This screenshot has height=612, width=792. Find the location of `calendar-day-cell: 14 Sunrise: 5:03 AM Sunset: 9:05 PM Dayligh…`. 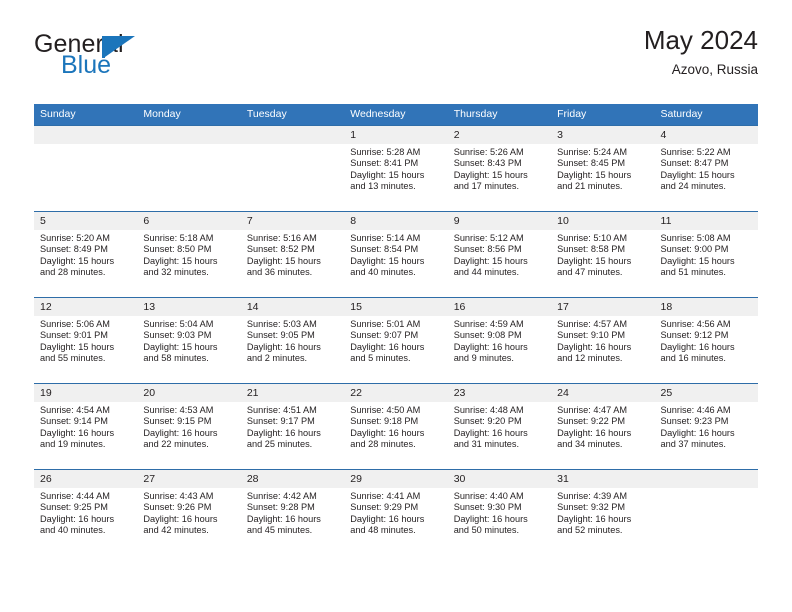

calendar-day-cell: 14 Sunrise: 5:03 AM Sunset: 9:05 PM Dayligh… is located at coordinates (292, 340).